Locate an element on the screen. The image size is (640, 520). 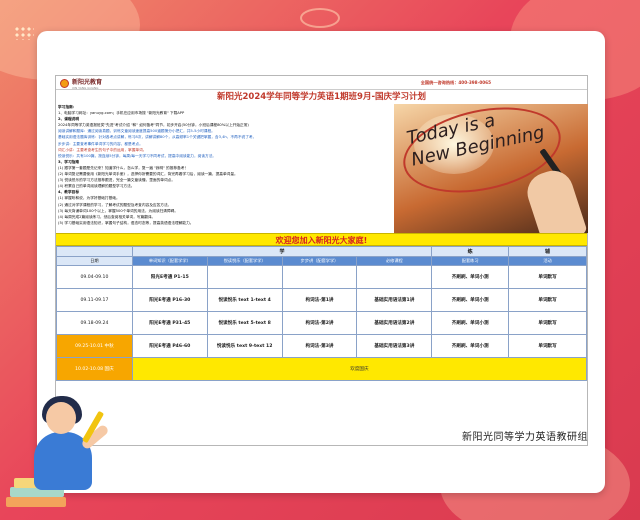
decorative-ring is located at coordinates (320, 18).